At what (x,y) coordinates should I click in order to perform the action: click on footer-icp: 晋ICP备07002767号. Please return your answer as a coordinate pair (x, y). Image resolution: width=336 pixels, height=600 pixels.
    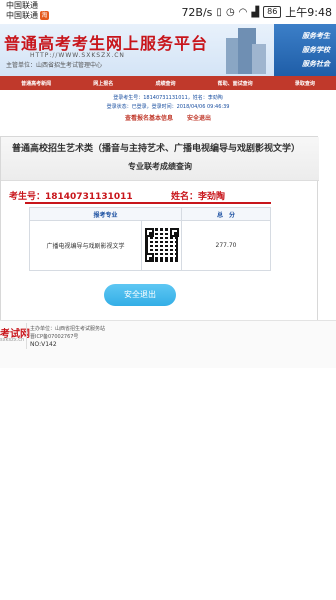
    Looking at the image, I should click on (54, 337).